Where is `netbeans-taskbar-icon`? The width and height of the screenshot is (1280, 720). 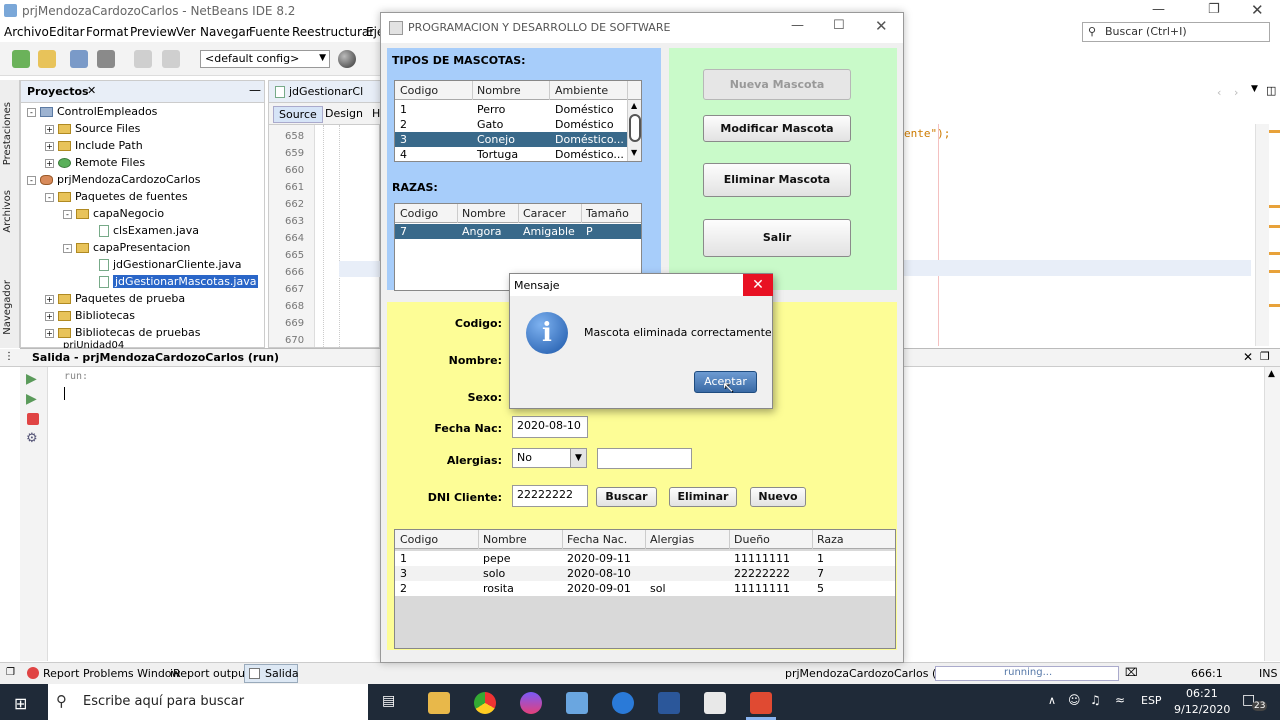 netbeans-taskbar-icon is located at coordinates (761, 703).